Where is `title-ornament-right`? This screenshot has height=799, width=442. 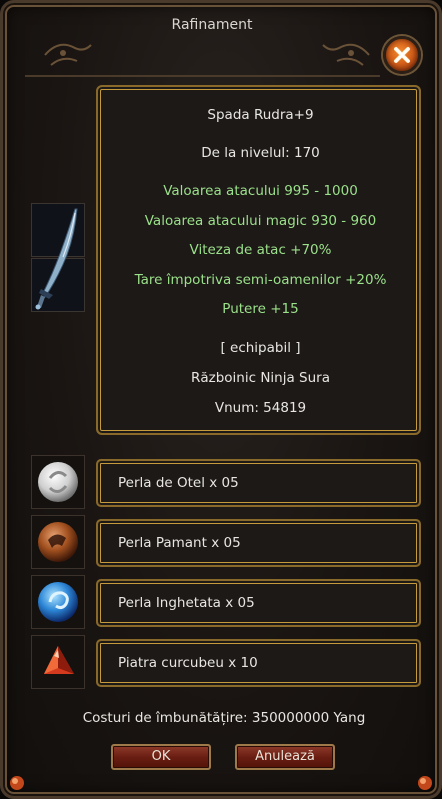 title-ornament-right is located at coordinates (346, 54).